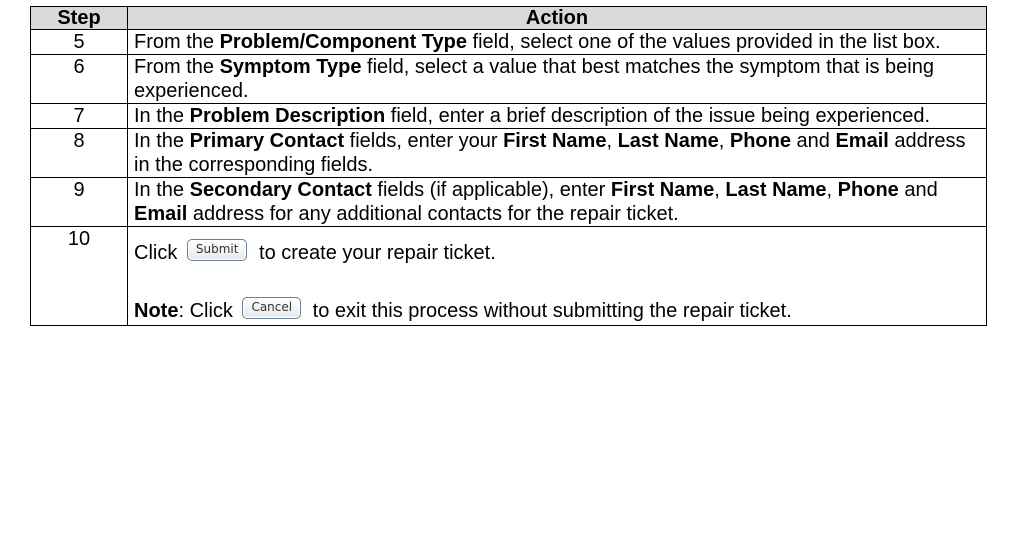  Describe the element at coordinates (79, 276) in the screenshot. I see `step-number: 10` at that location.